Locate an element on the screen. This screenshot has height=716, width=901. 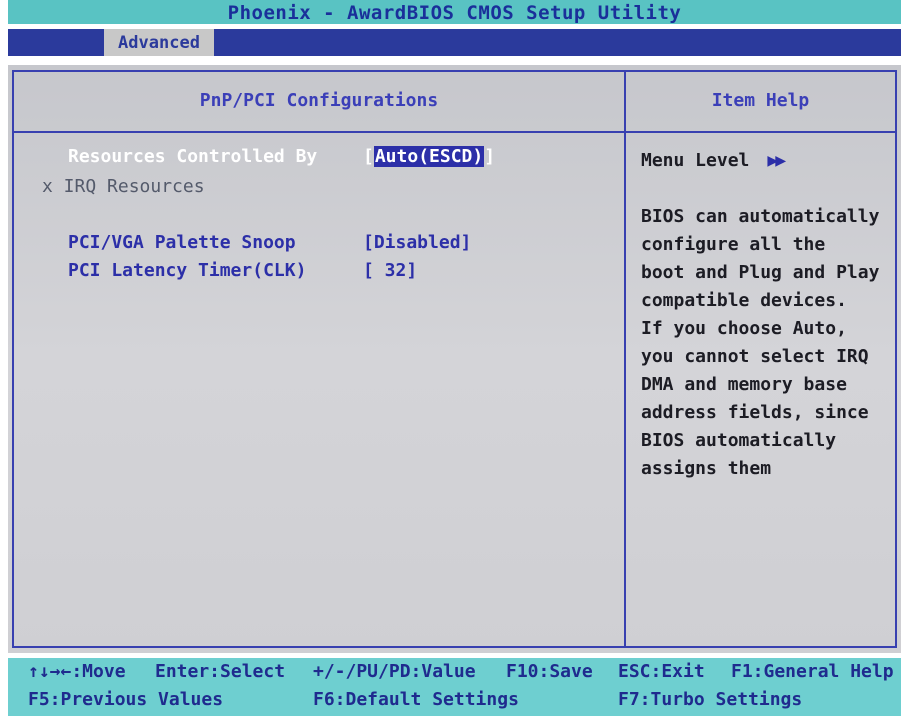
key-select: Enter:Select is located at coordinates (220, 671).